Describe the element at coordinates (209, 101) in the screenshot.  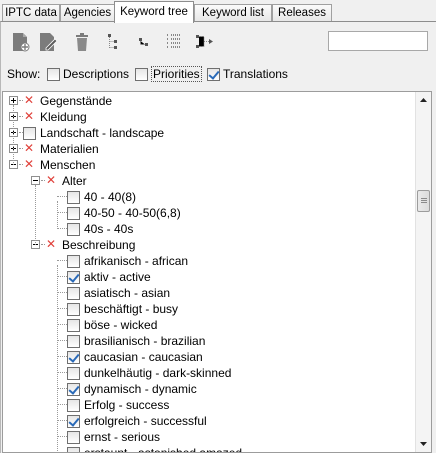
I see `tree-row: ✕ Gegenstände` at that location.